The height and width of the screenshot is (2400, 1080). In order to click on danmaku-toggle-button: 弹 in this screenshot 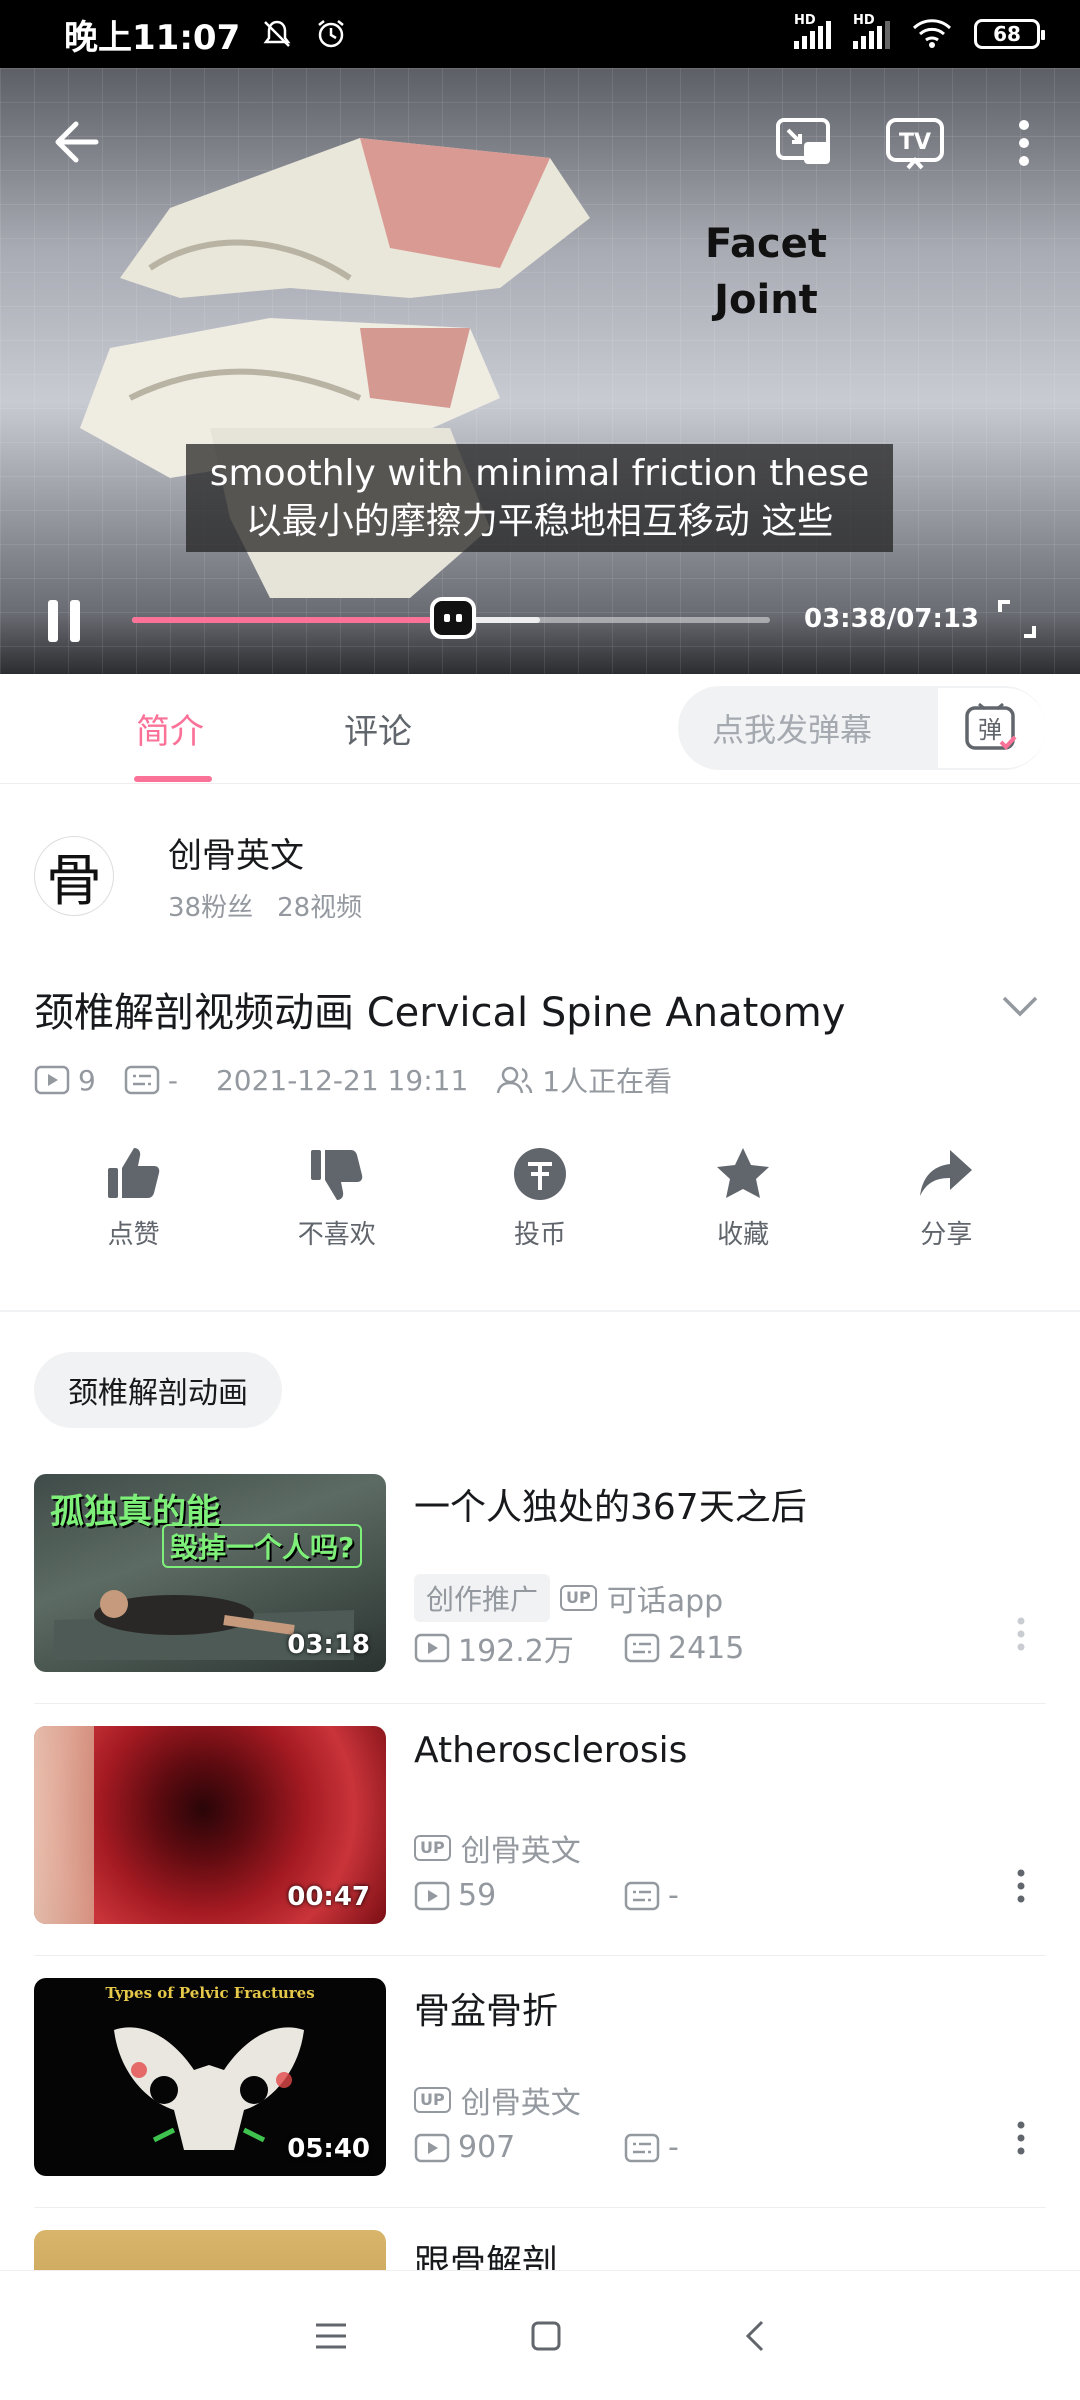, I will do `click(992, 728)`.